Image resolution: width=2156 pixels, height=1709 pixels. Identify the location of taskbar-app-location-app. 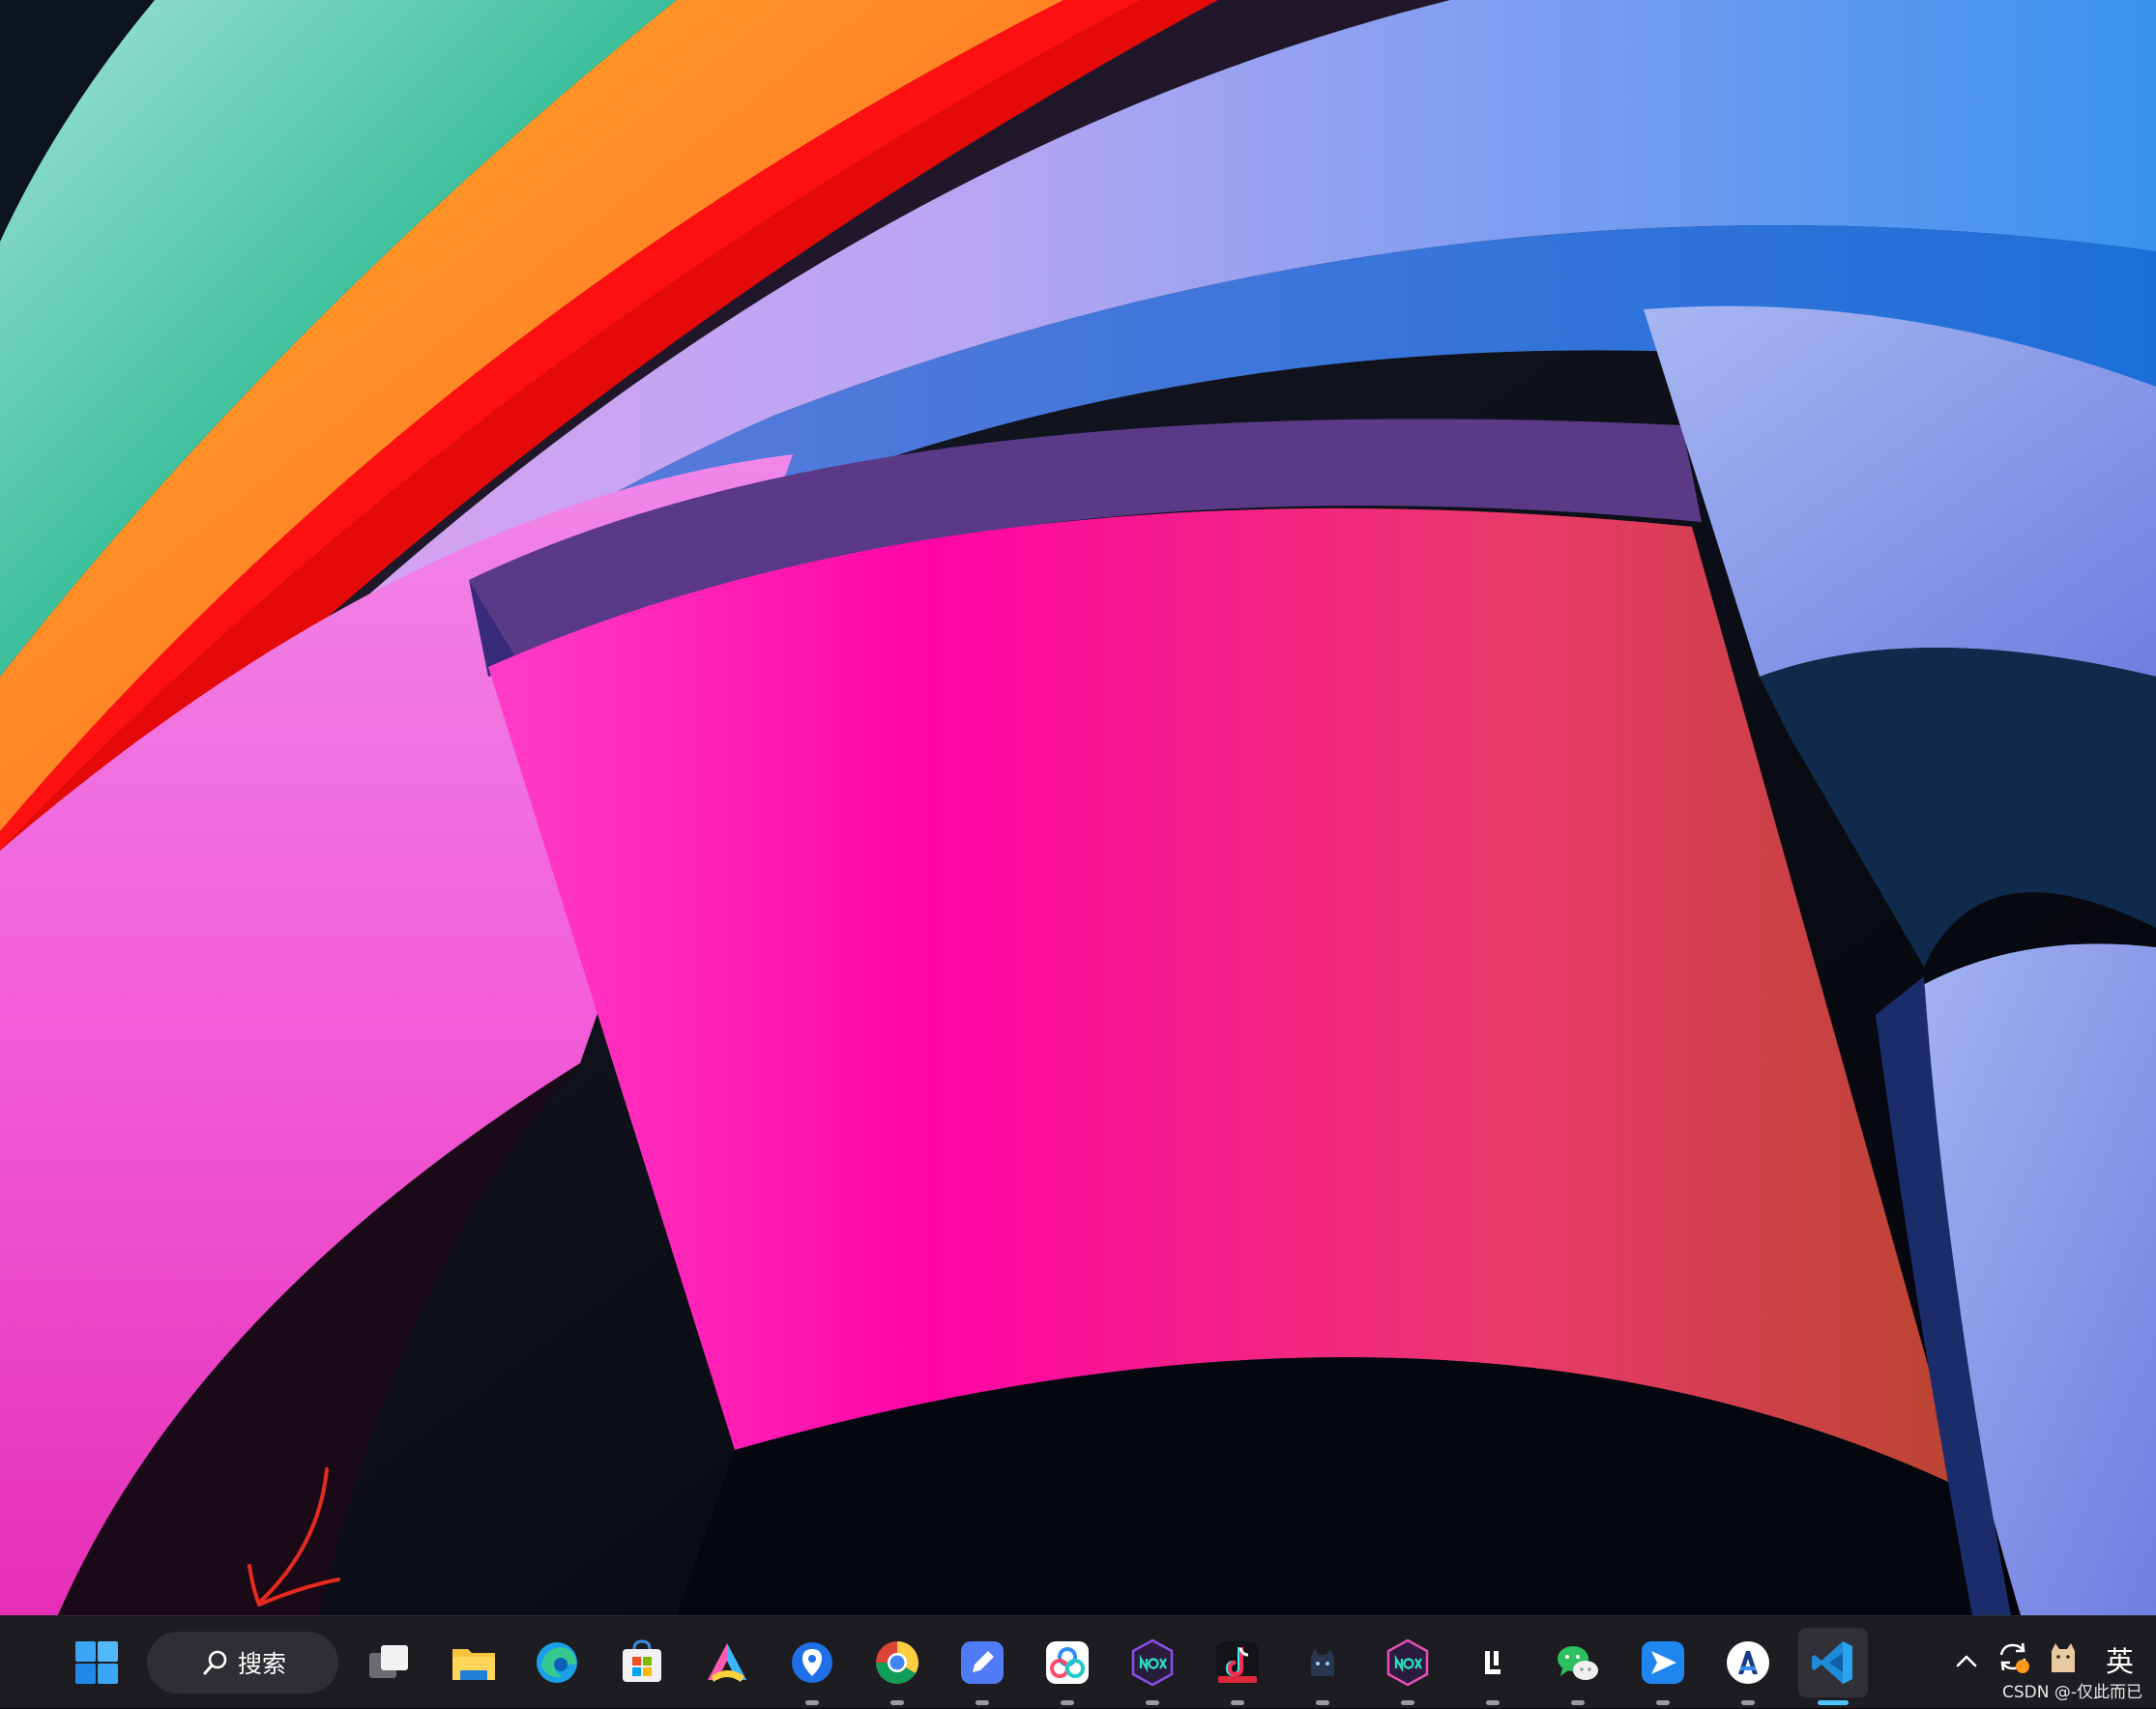
(812, 1666).